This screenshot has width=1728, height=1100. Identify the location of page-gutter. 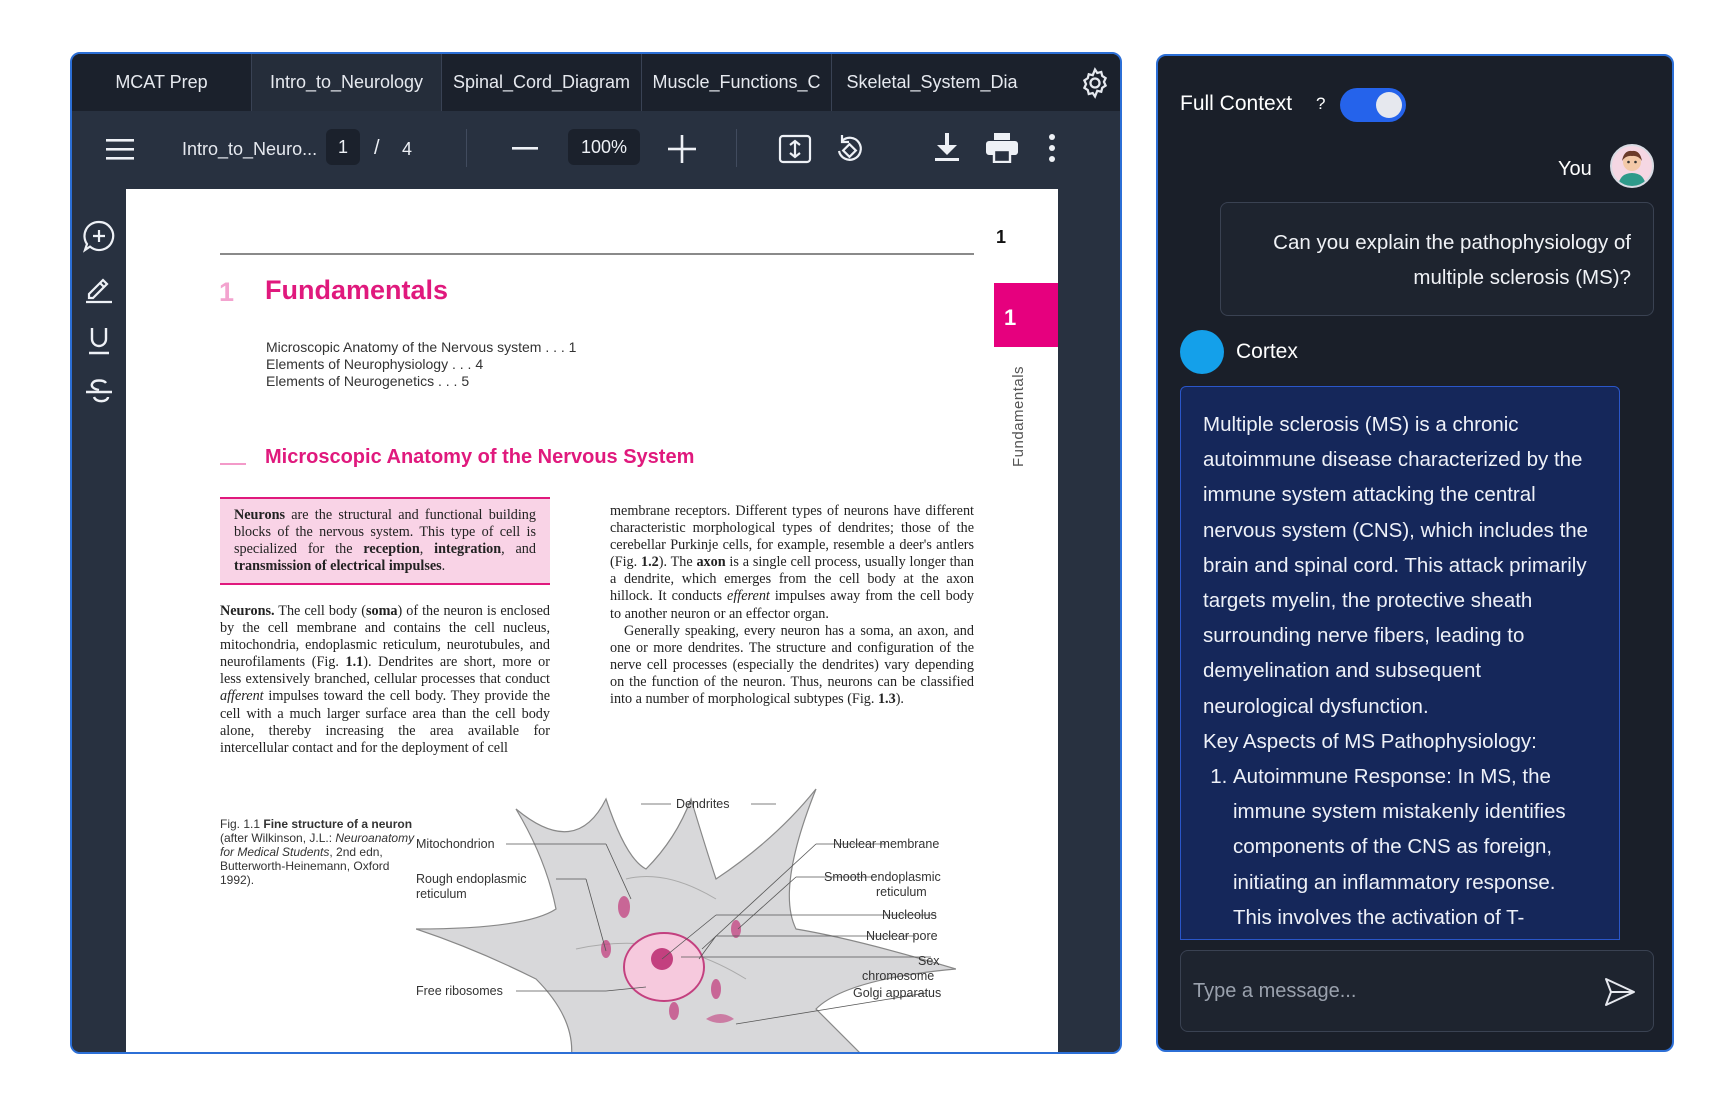
(1089, 620).